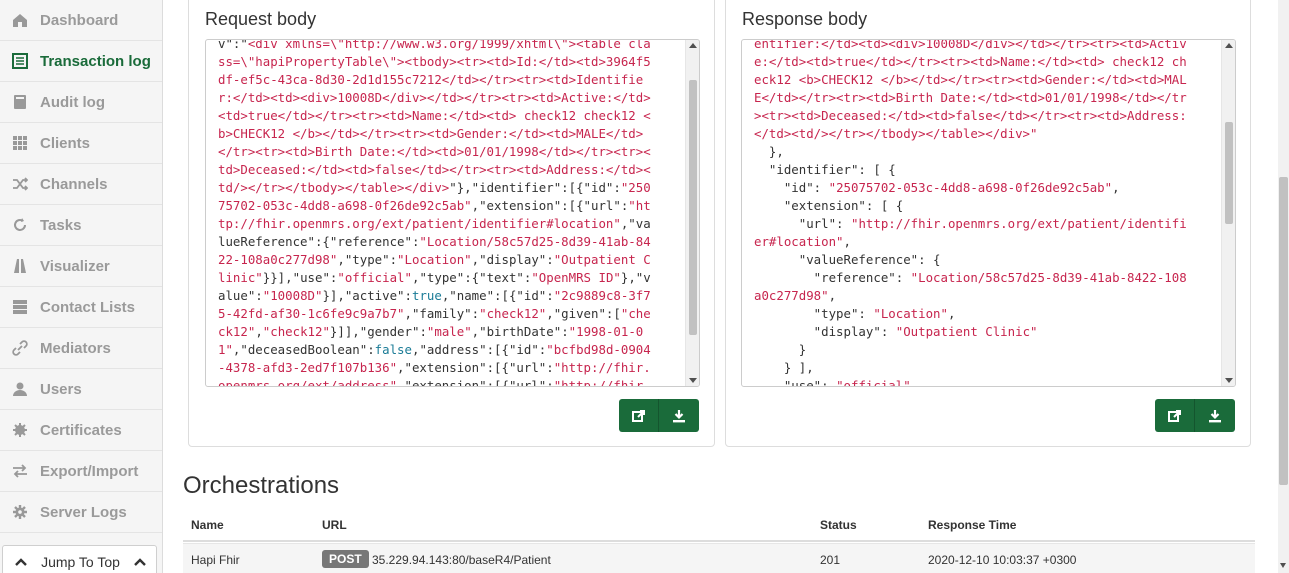 This screenshot has width=1289, height=573. I want to click on sidebar-item-label: Mediators, so click(75, 348).